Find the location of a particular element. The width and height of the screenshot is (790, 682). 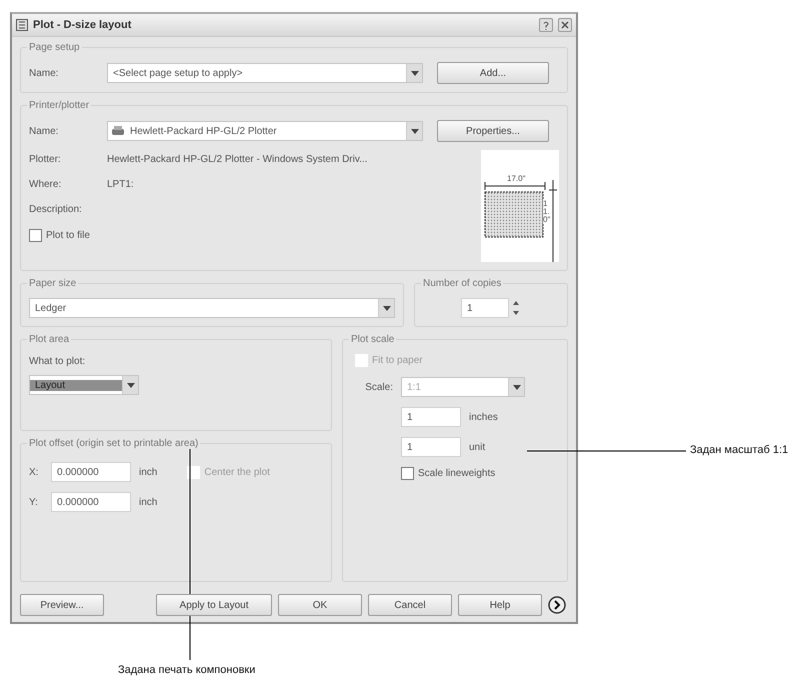

group-title: Plot scale is located at coordinates (372, 339).